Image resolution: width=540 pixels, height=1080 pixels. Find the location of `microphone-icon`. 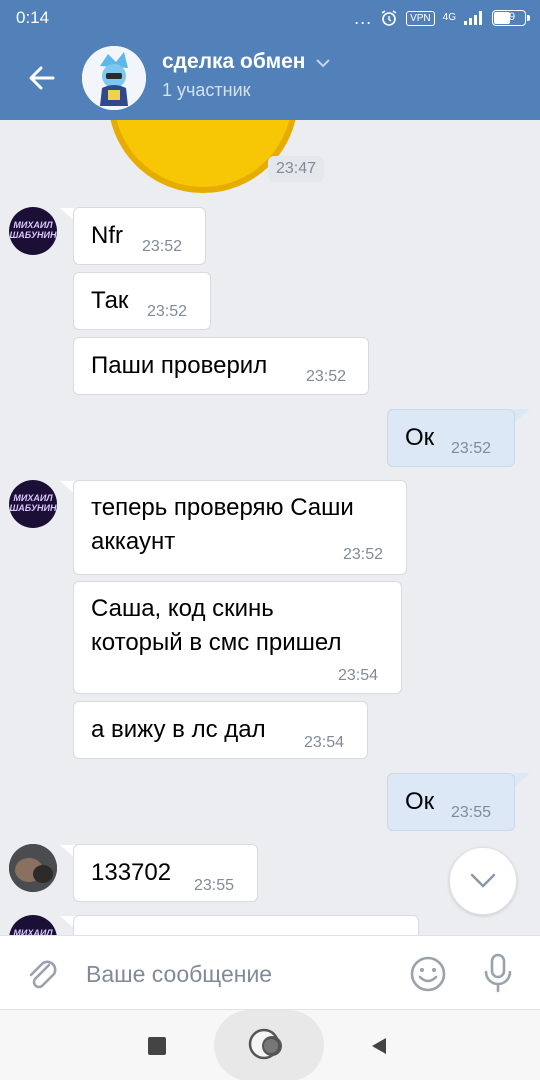

microphone-icon is located at coordinates (498, 973).